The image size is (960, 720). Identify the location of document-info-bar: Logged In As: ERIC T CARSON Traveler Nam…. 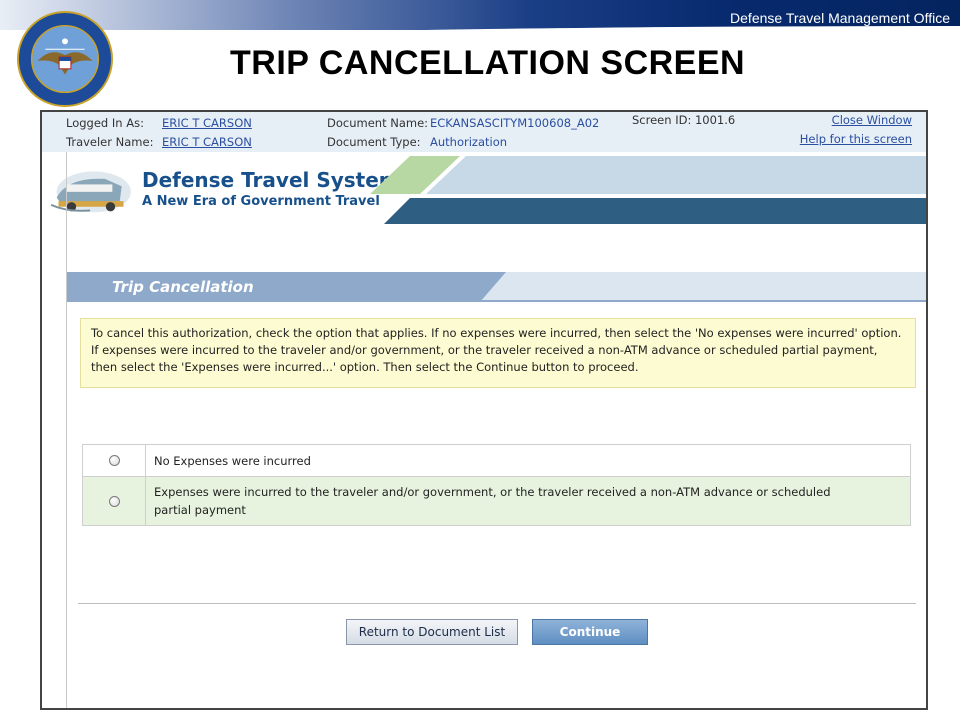
(484, 132).